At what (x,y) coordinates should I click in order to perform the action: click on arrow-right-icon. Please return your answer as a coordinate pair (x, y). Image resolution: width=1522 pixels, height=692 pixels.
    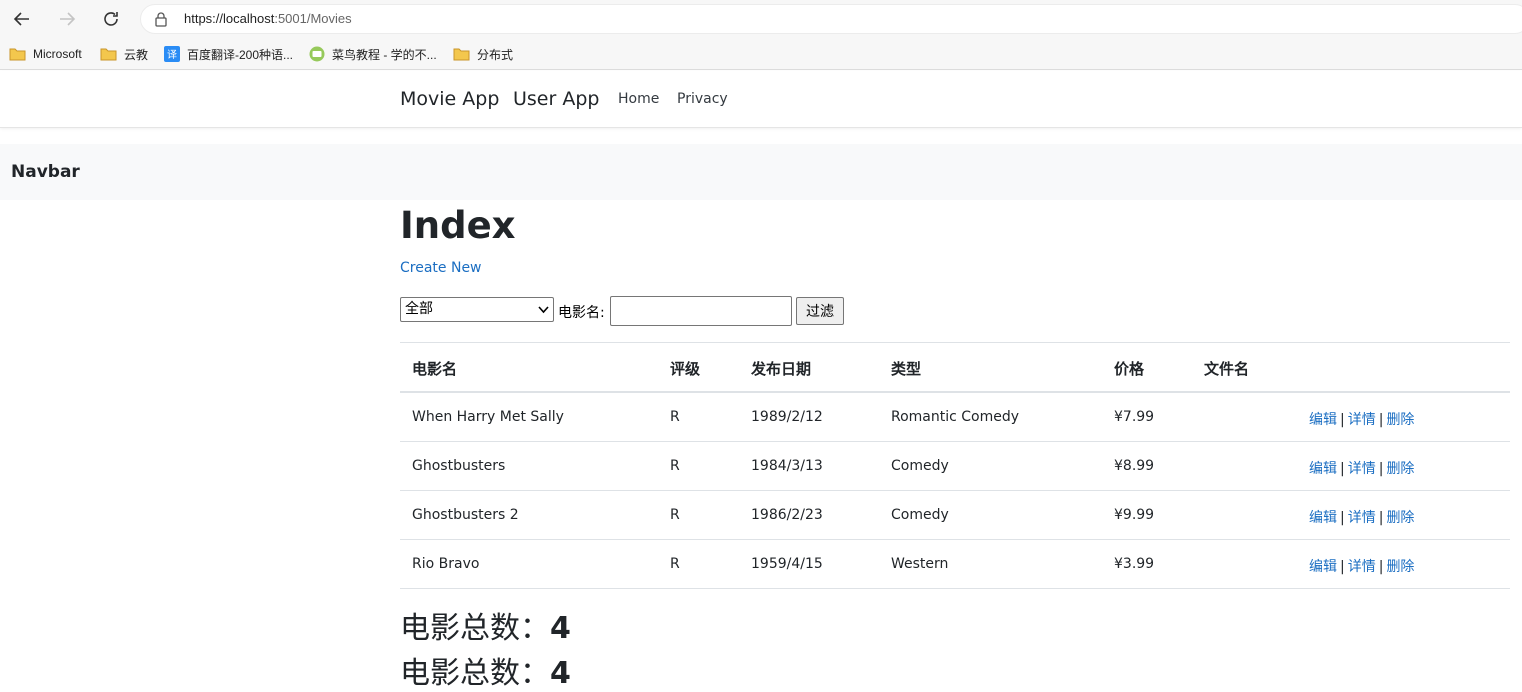
    Looking at the image, I should click on (68, 19).